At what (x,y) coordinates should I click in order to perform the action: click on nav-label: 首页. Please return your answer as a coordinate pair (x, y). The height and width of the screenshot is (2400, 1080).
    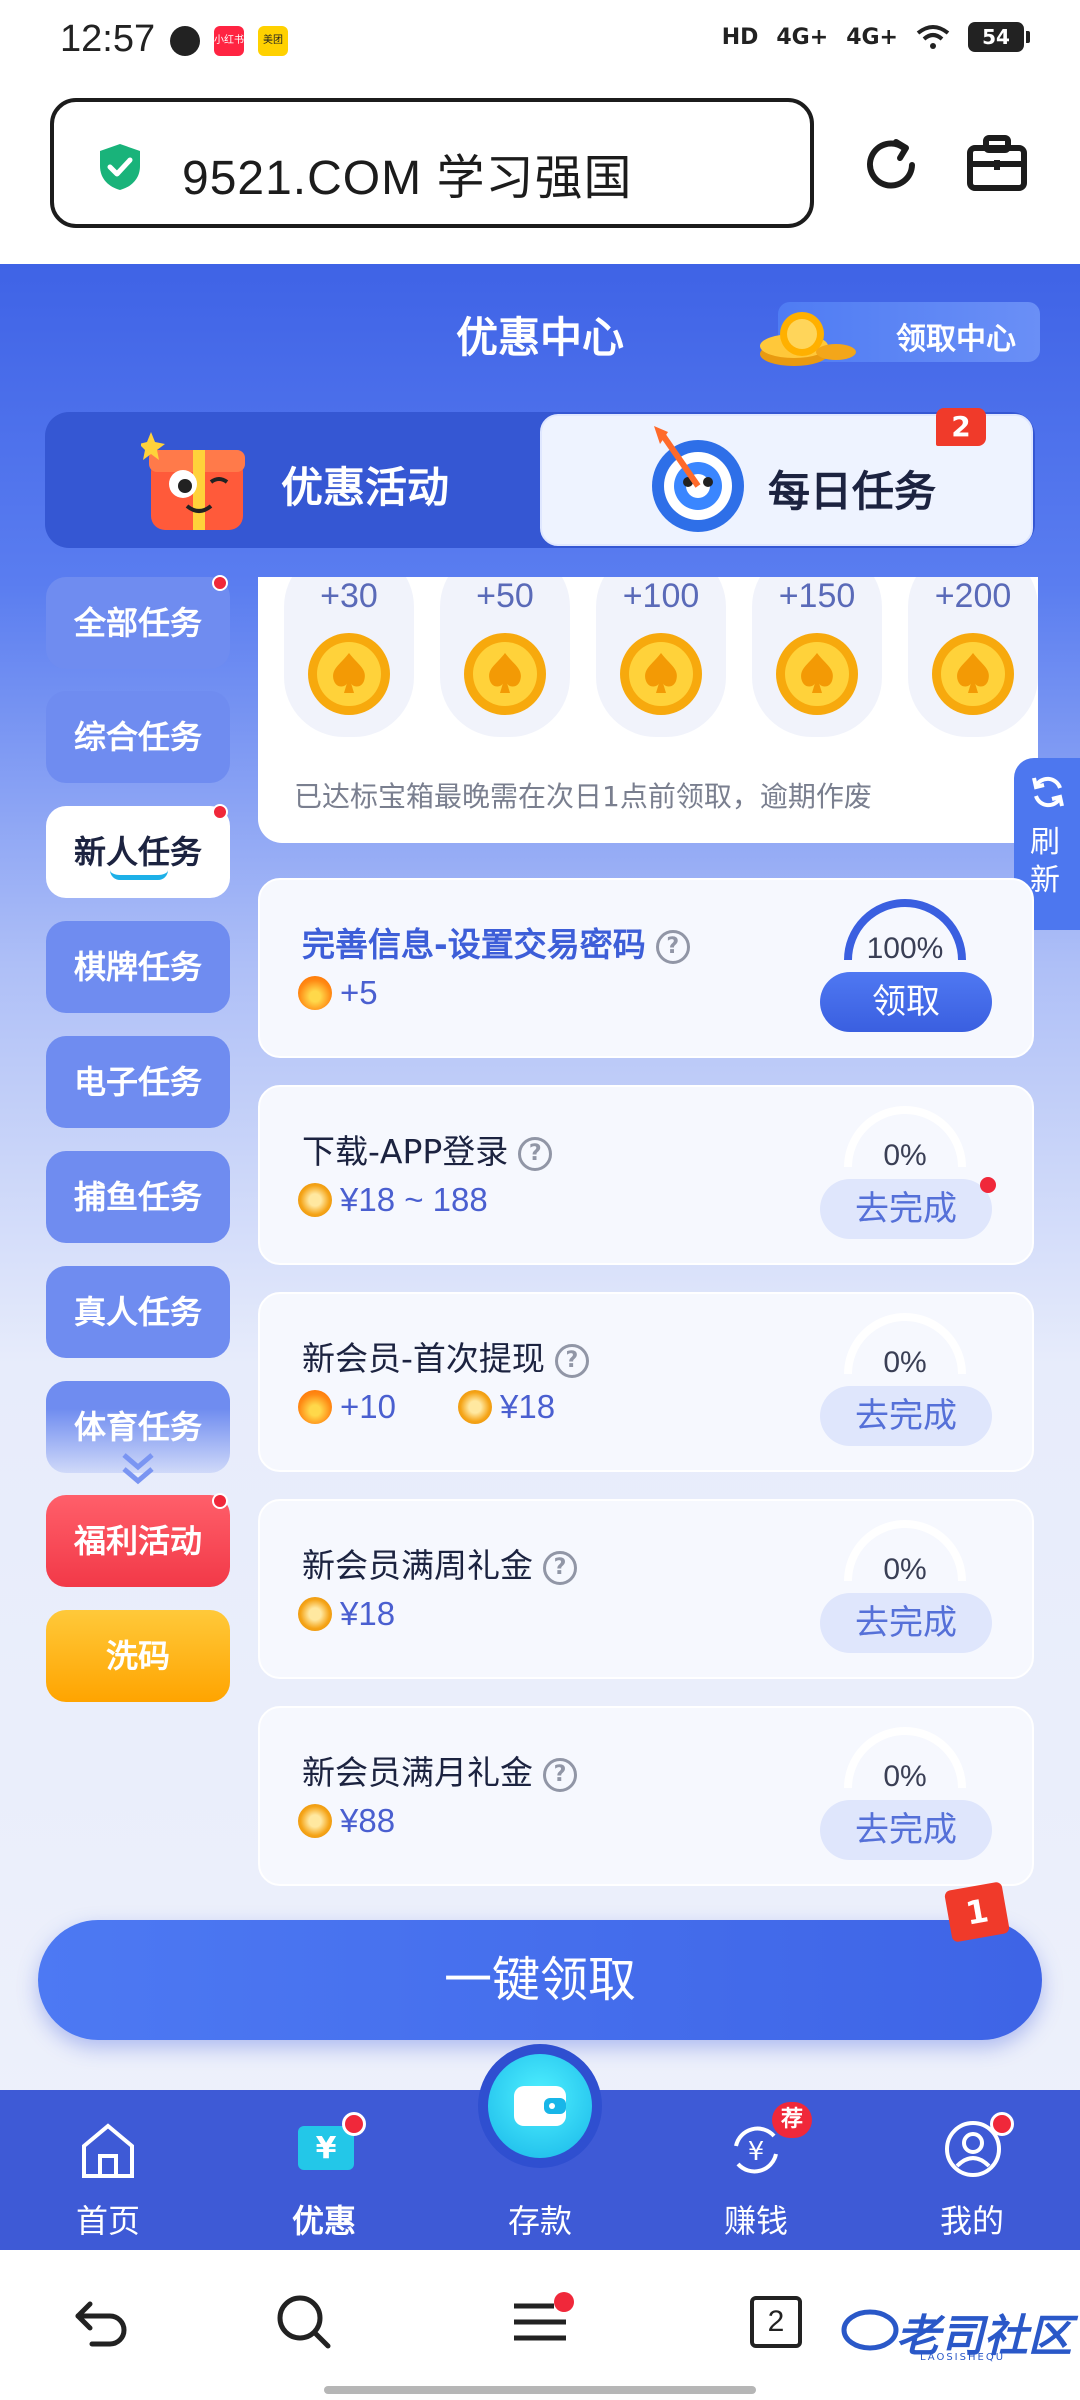
    Looking at the image, I should click on (107, 2221).